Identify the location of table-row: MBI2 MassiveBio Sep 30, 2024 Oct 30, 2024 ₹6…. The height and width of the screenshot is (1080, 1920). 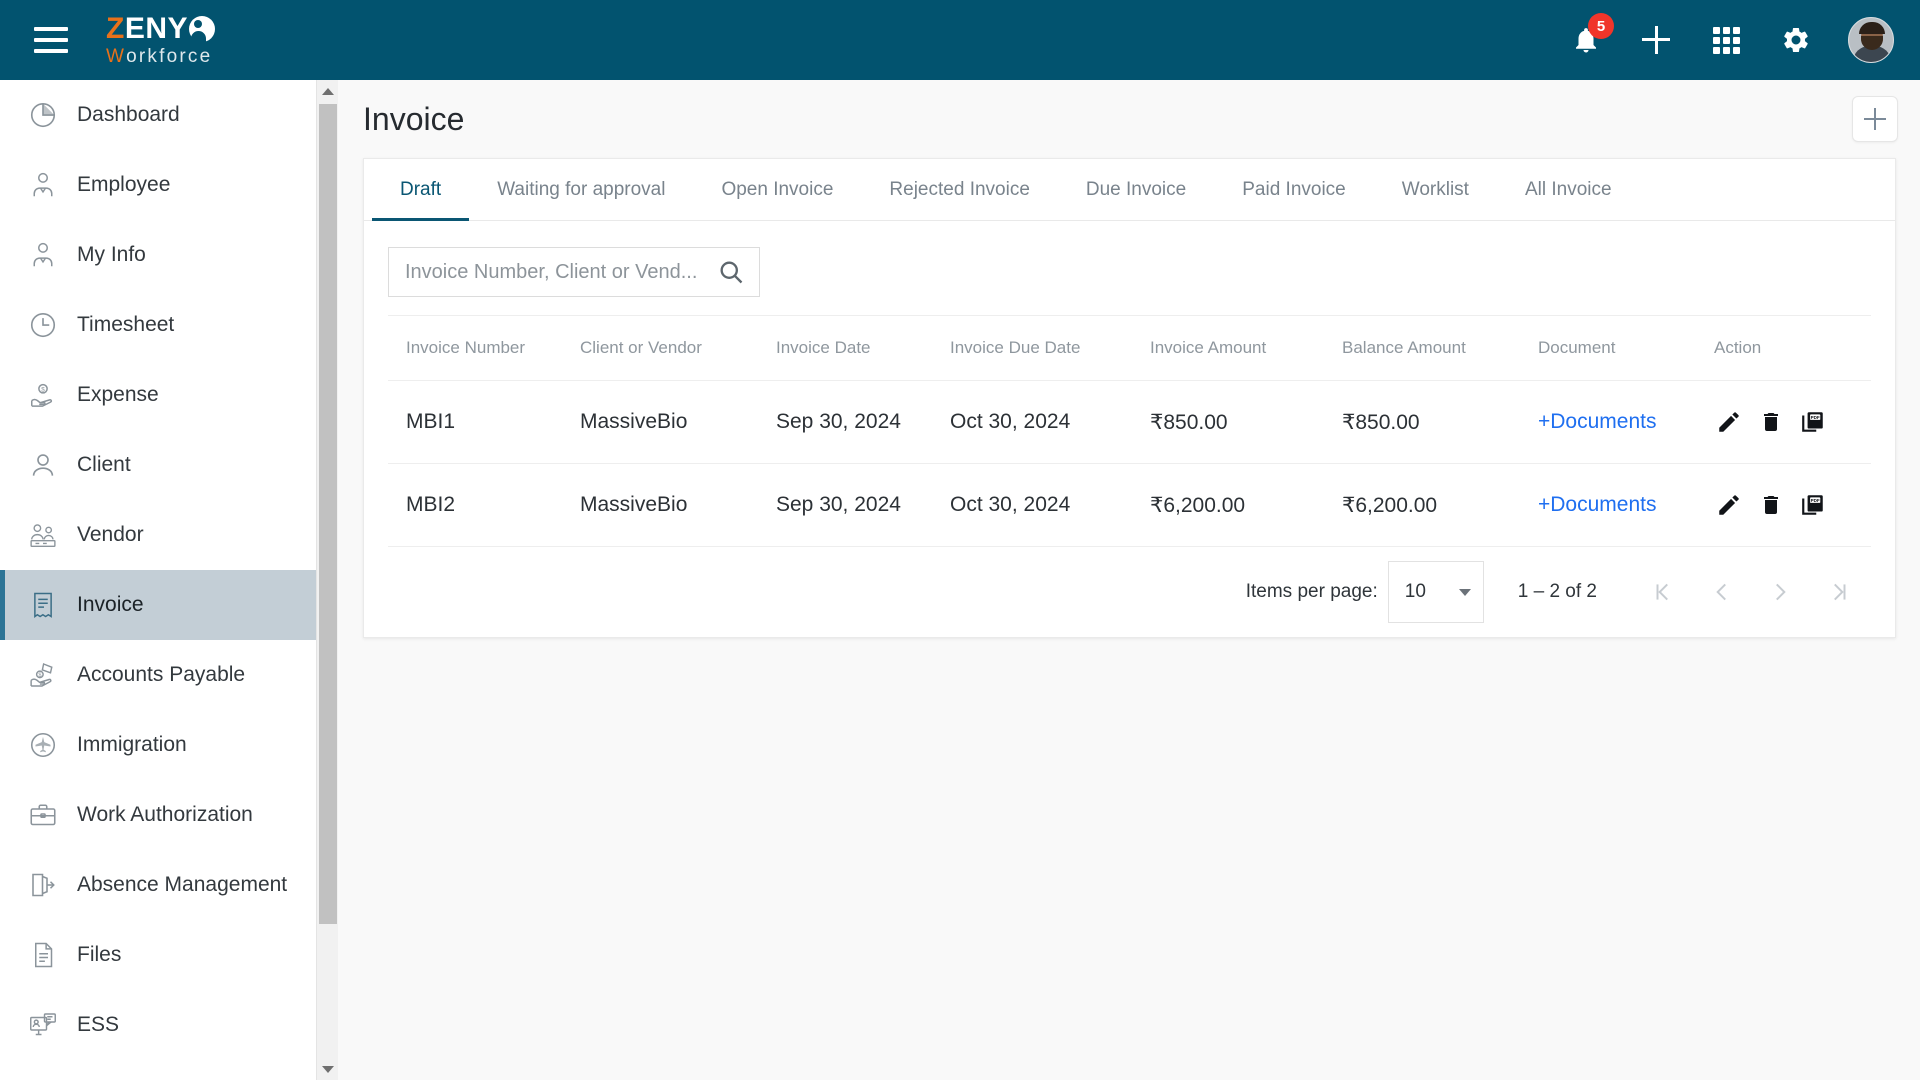
(1129, 505).